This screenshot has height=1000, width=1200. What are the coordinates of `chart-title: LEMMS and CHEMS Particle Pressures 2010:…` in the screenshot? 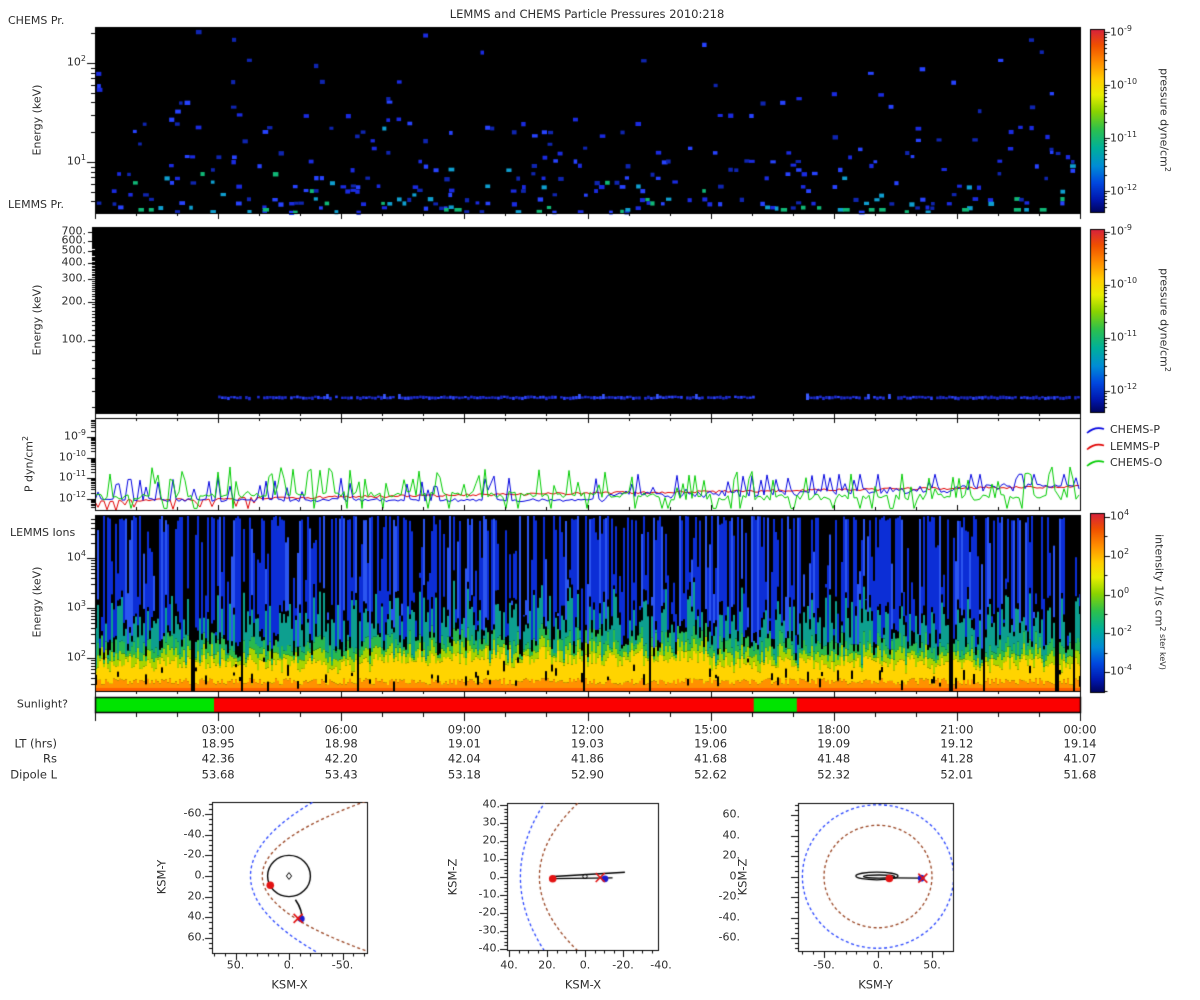 It's located at (587, 14).